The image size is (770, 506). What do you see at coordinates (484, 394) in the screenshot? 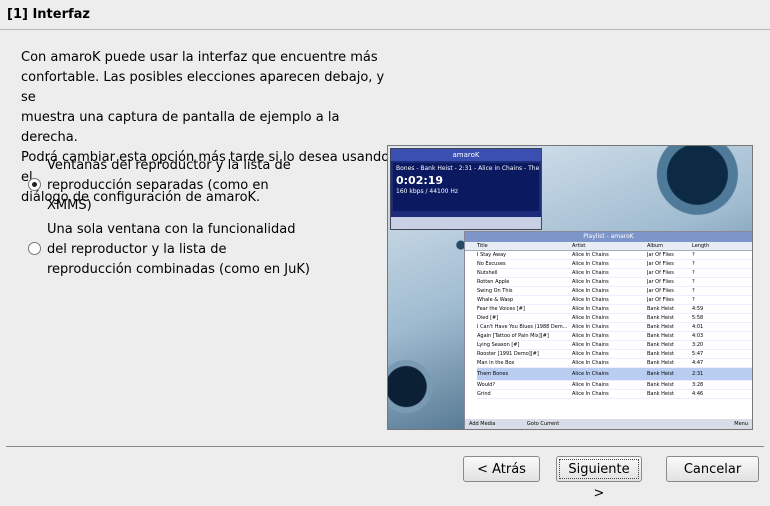
I see `playlist-cell: Grind` at bounding box center [484, 394].